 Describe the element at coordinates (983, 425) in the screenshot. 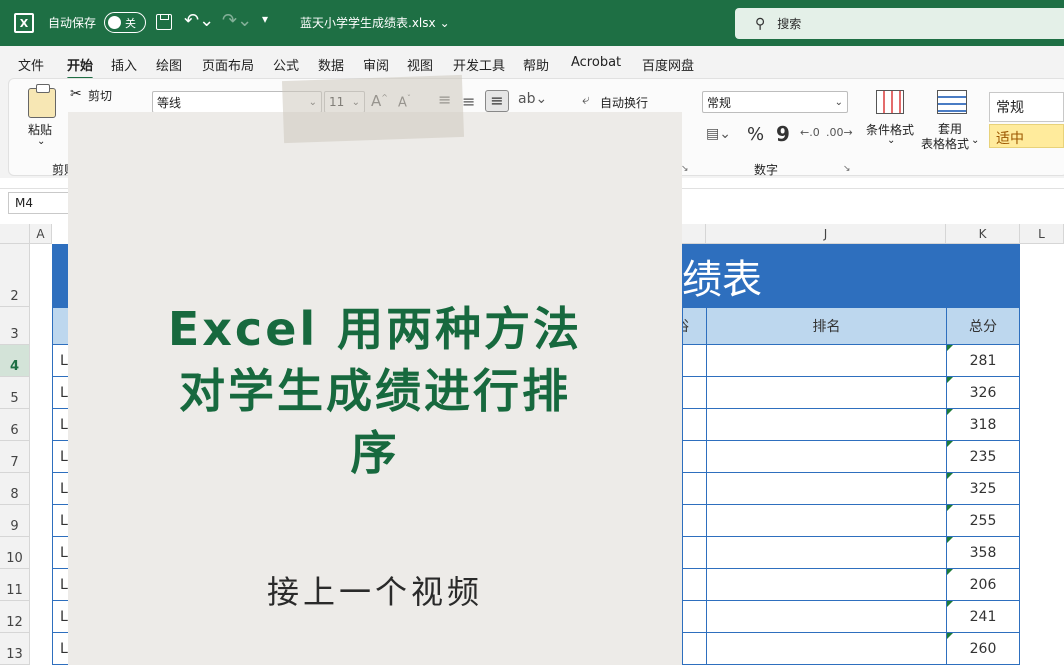

I see `table-row-total: 318` at that location.